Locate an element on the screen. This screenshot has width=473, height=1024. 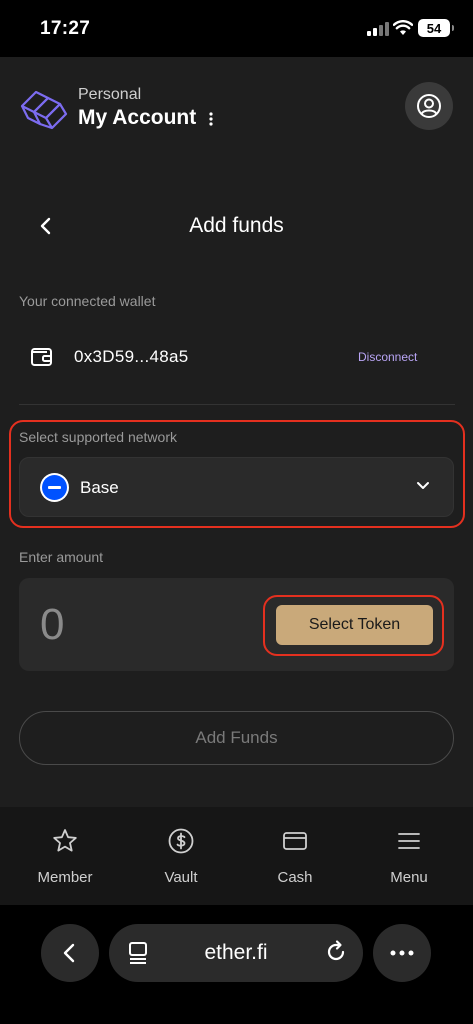
hamburger-menu-icon is located at coordinates (409, 841).